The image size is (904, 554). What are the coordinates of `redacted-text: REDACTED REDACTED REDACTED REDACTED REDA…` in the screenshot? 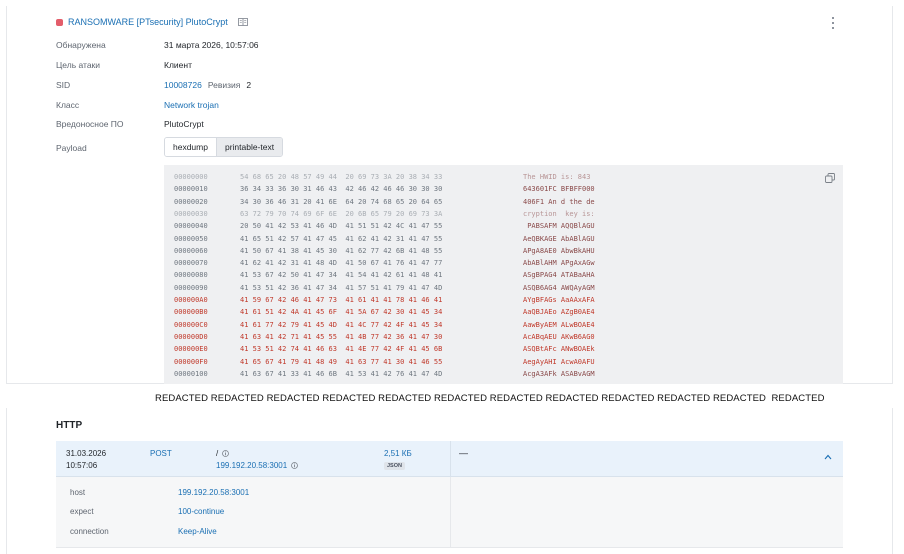 It's located at (490, 398).